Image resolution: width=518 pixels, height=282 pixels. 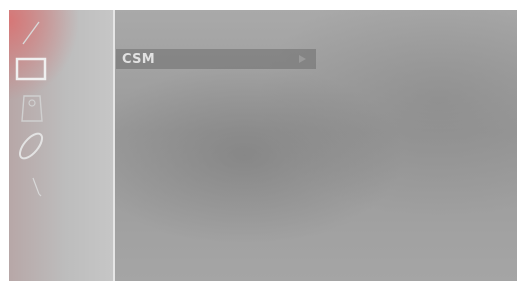 What do you see at coordinates (37, 187) in the screenshot?
I see `tool-icon` at bounding box center [37, 187].